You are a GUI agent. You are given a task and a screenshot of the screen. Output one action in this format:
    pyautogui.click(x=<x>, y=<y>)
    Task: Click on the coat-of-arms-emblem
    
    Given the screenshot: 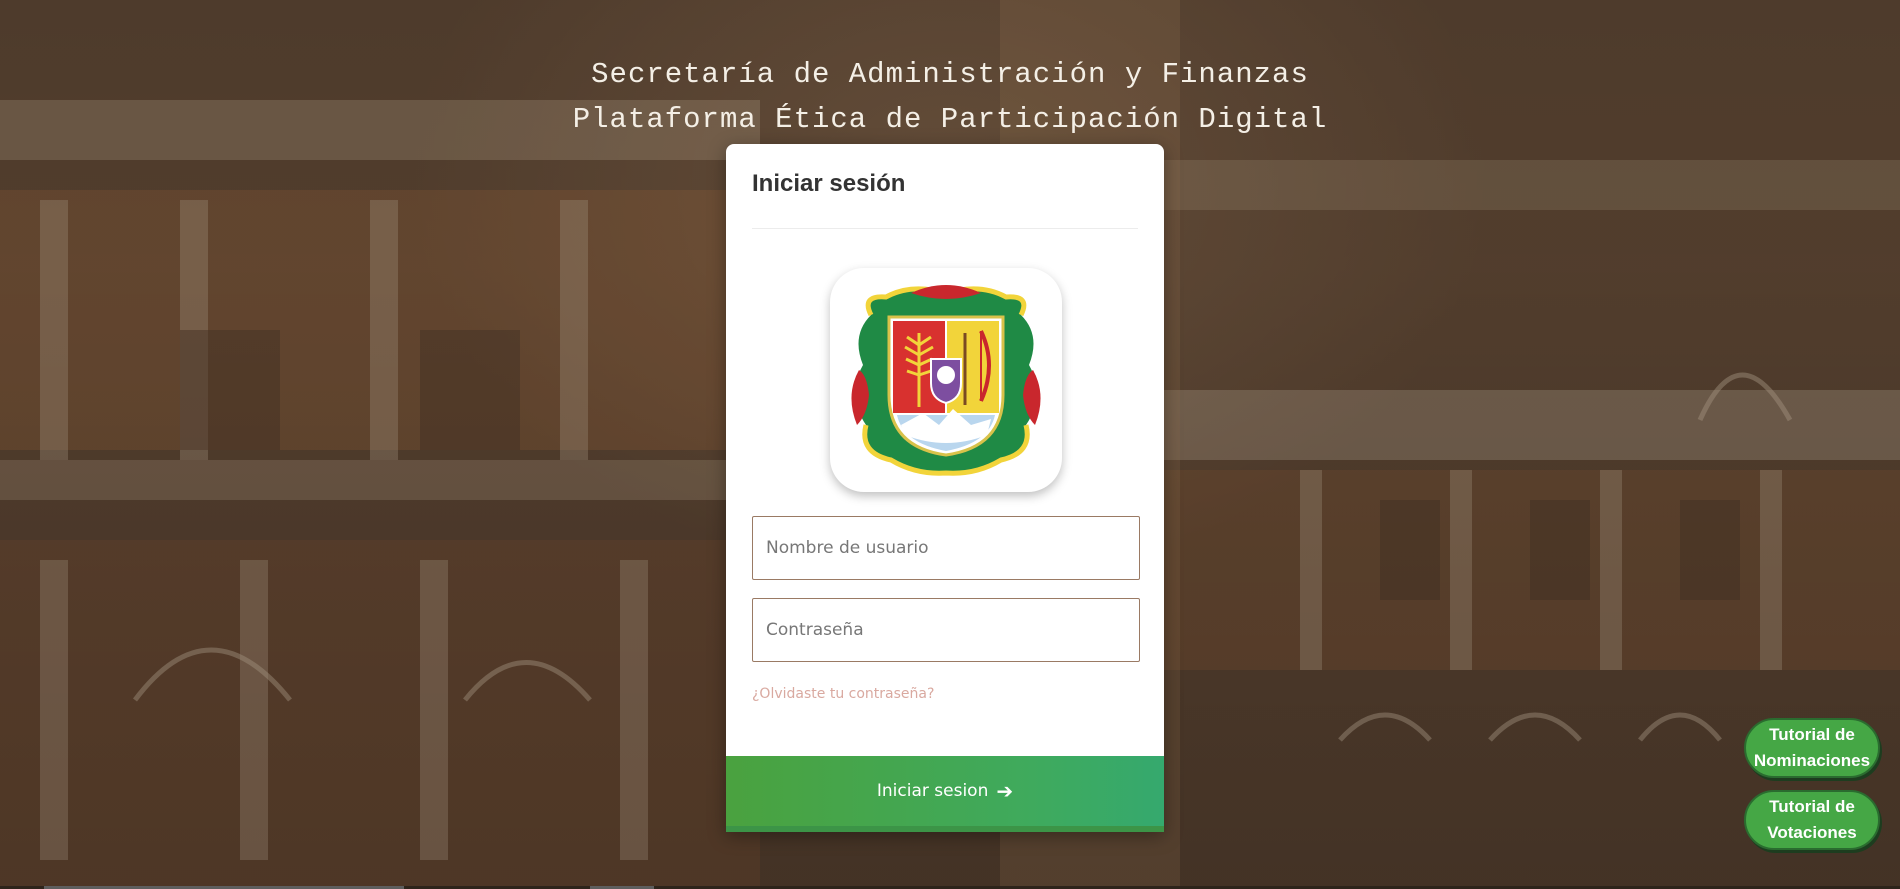 What is the action you would take?
    pyautogui.click(x=946, y=380)
    